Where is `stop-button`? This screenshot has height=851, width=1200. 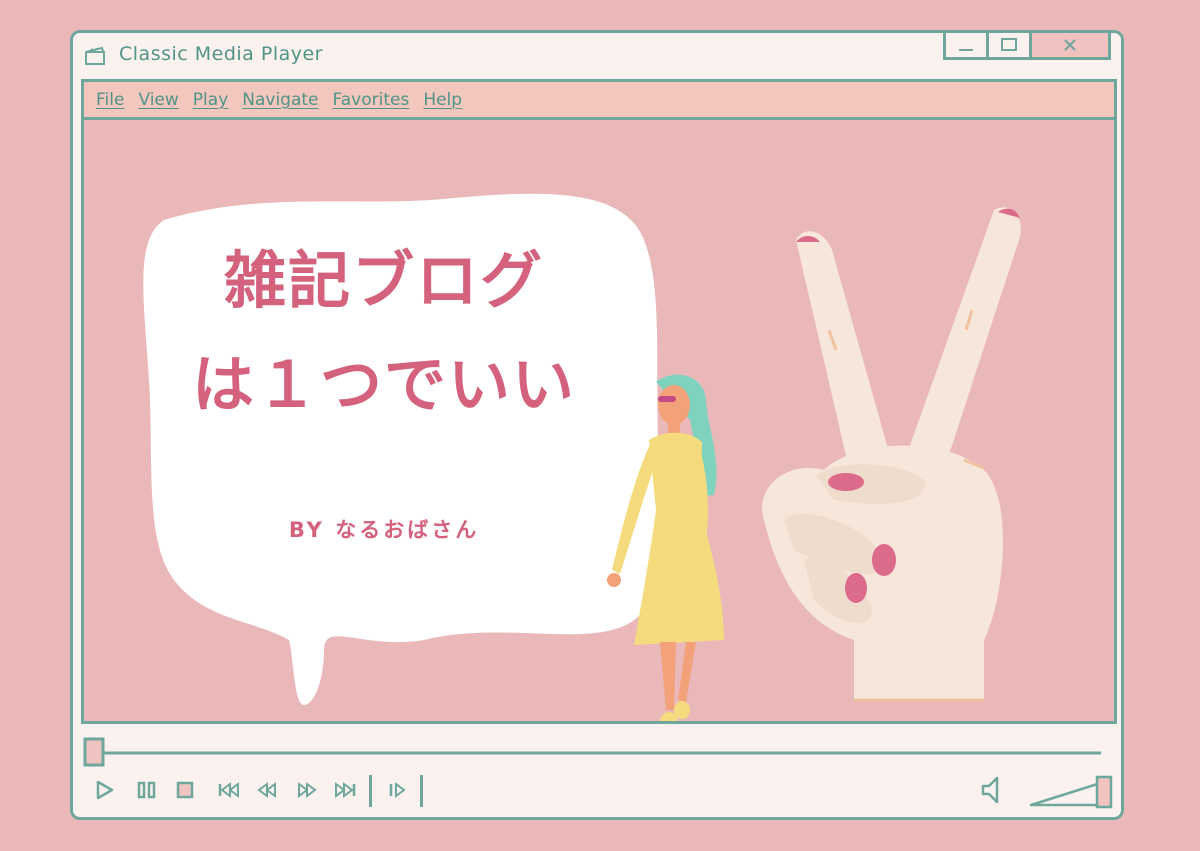
stop-button is located at coordinates (185, 790).